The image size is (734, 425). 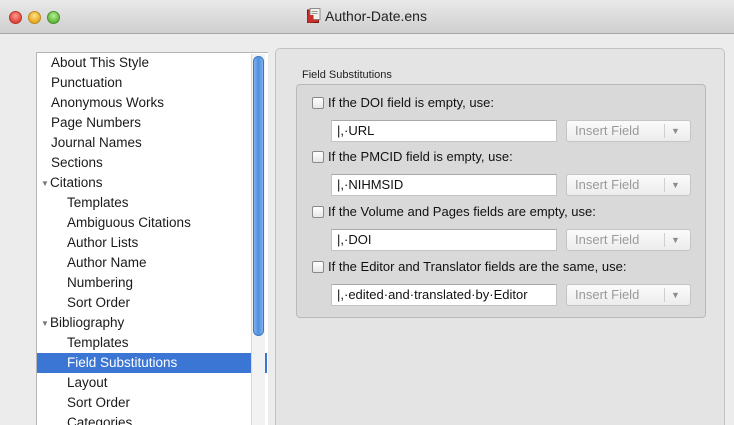 I want to click on sidebar-item-bibliography-sort-order: Sort Order, so click(x=152, y=403).